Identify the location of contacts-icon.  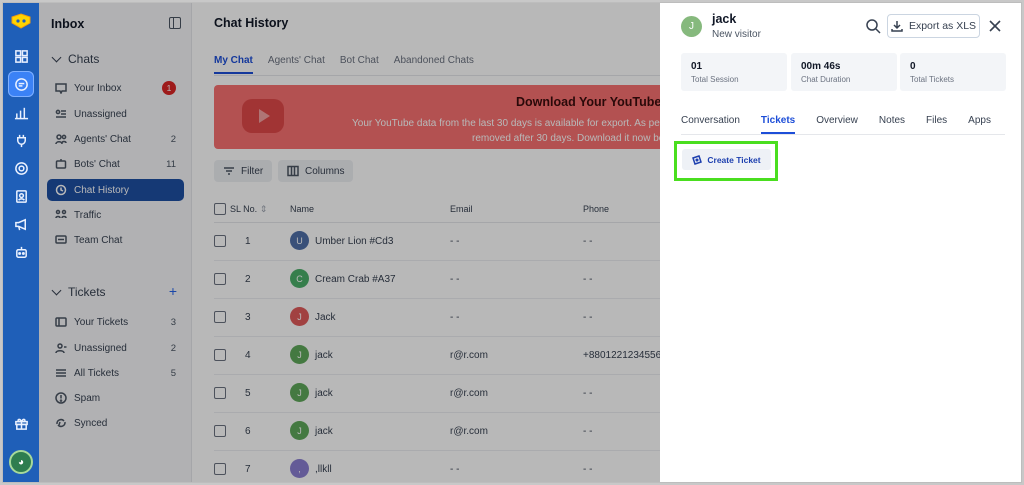
(21, 196).